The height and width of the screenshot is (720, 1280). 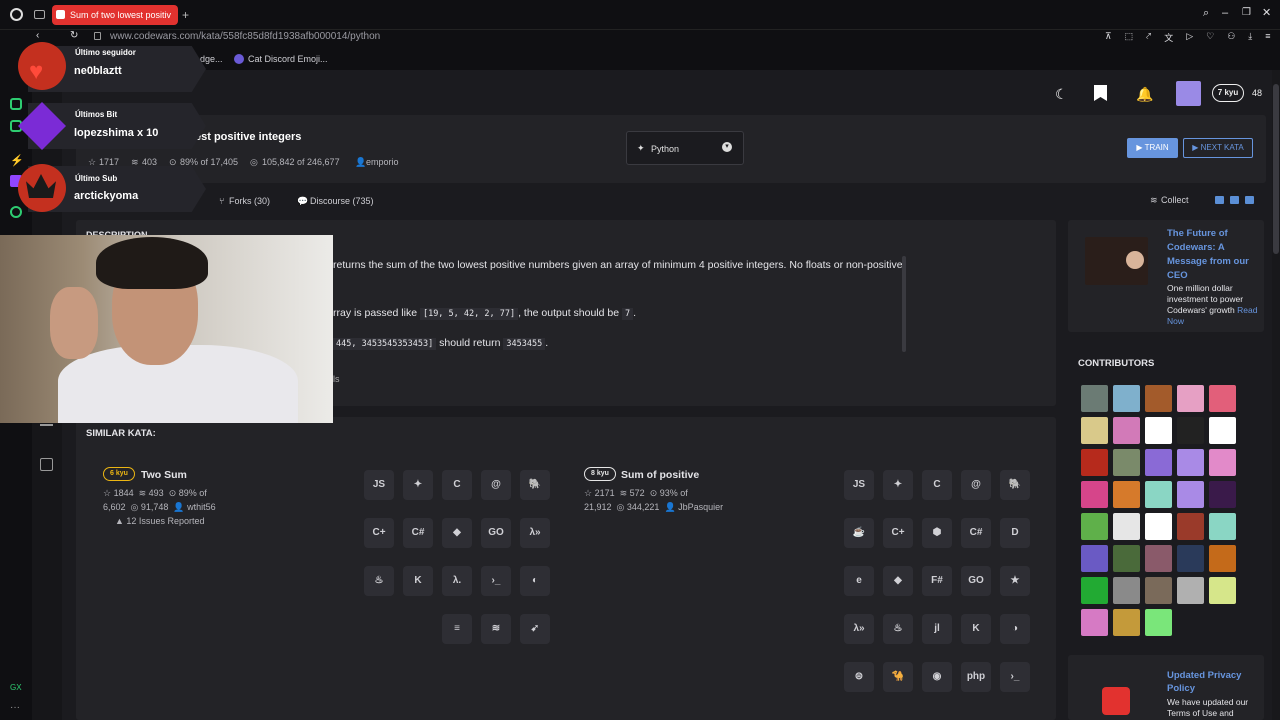 What do you see at coordinates (1249, 200) in the screenshot?
I see `facebook-icon` at bounding box center [1249, 200].